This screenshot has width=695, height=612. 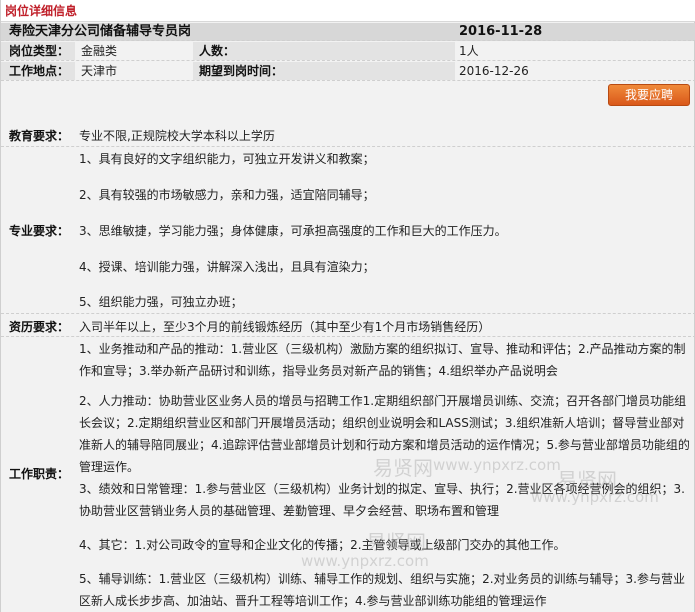 I want to click on publish-date: 2016-11-28, so click(x=501, y=31).